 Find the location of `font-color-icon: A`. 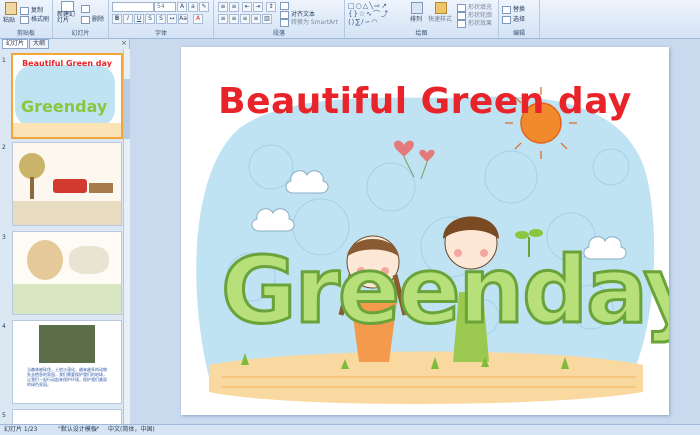

font-color-icon: A is located at coordinates (198, 19).